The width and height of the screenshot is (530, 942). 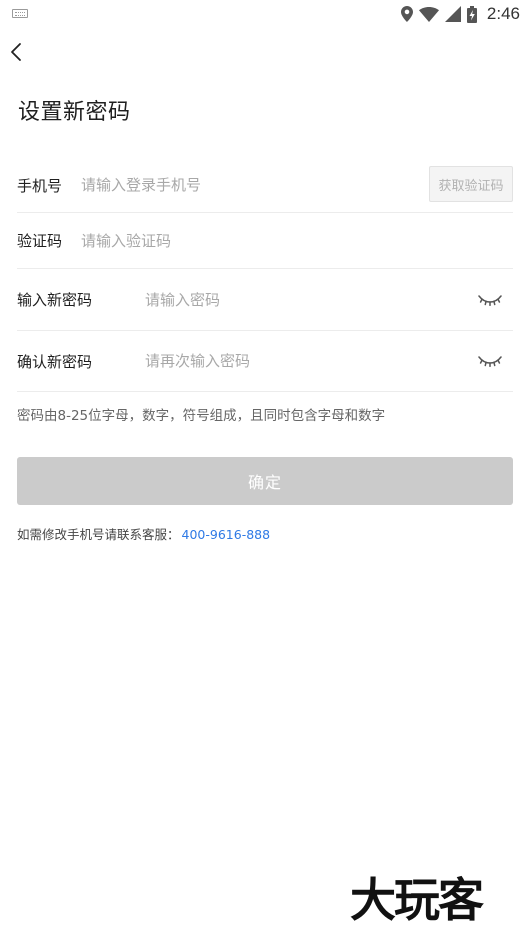 I want to click on wifi-icon, so click(x=428, y=14).